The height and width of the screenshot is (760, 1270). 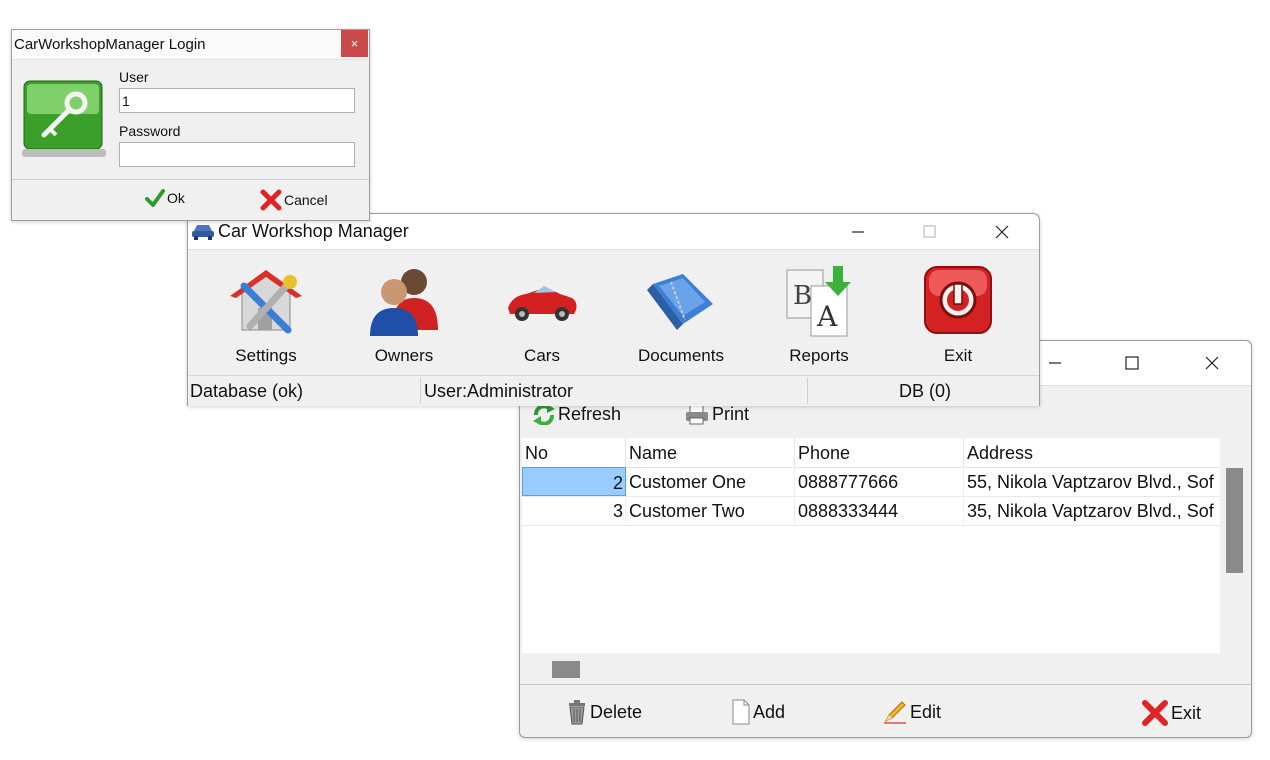 I want to click on add-label: Add, so click(x=769, y=711).